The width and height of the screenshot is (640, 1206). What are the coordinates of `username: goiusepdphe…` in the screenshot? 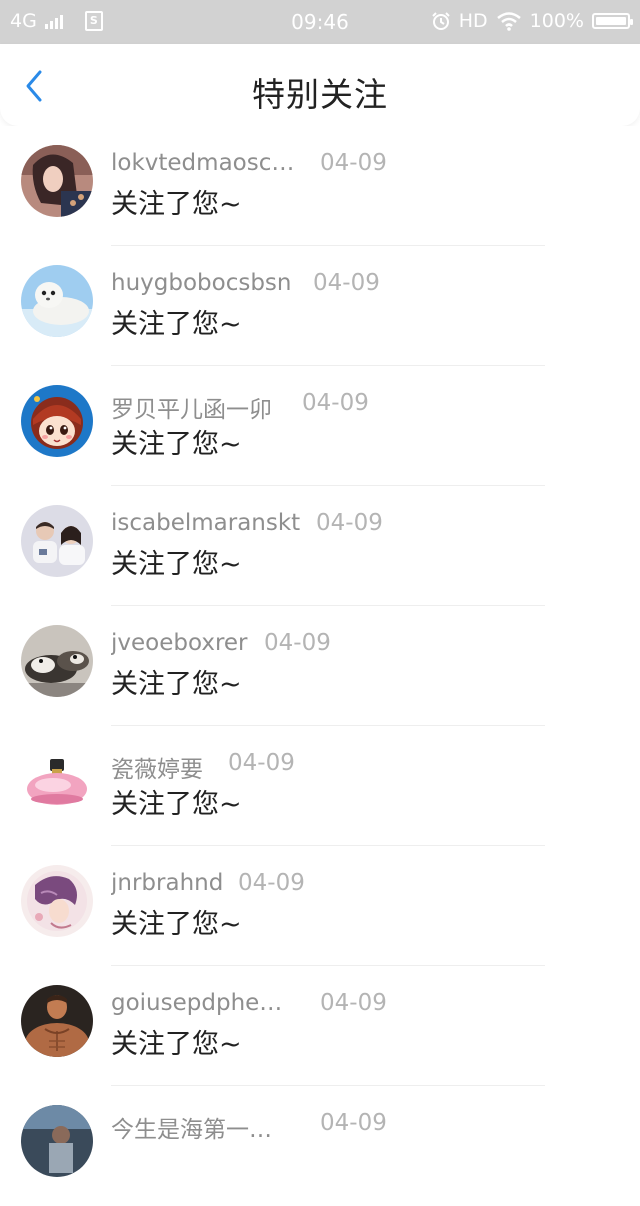 It's located at (196, 1003).